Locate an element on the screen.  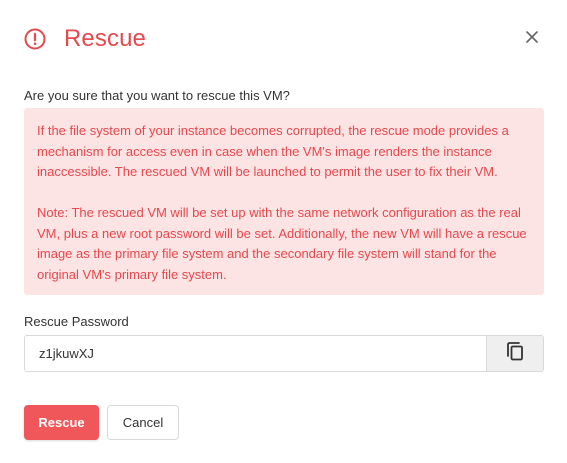
copy-icon is located at coordinates (515, 353).